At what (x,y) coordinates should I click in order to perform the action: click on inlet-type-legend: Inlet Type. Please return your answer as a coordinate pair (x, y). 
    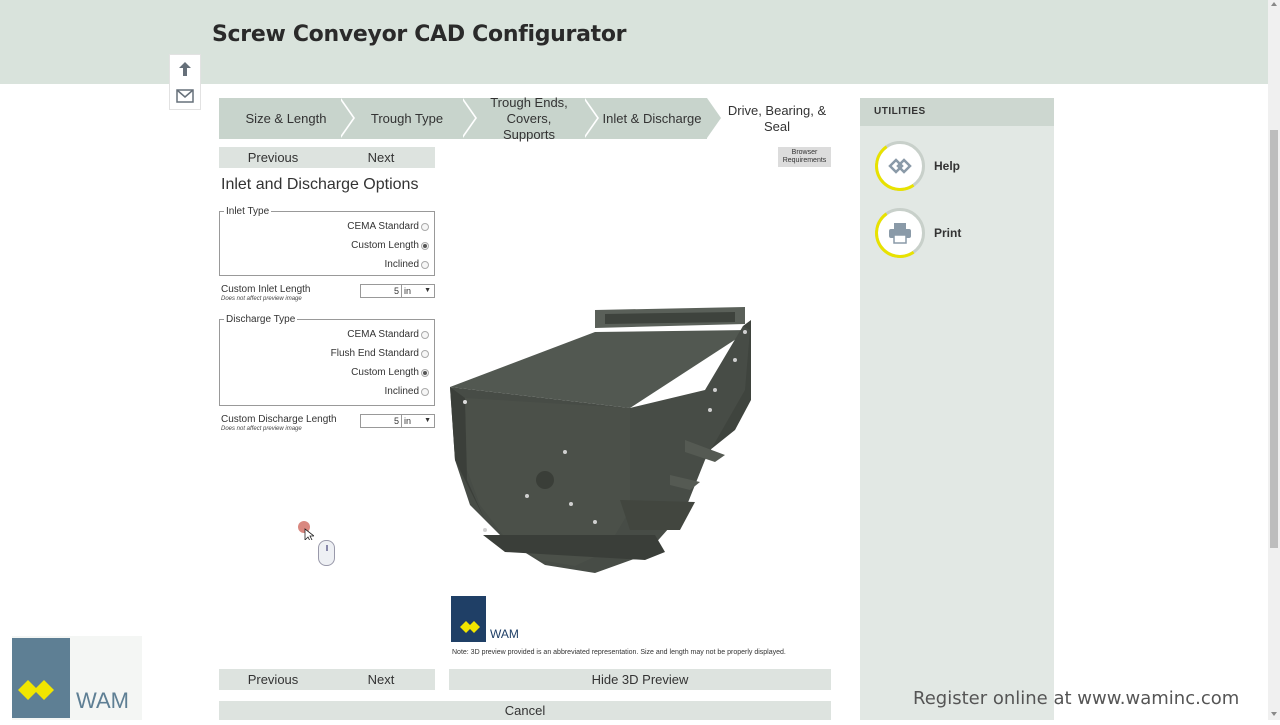
    Looking at the image, I should click on (248, 211).